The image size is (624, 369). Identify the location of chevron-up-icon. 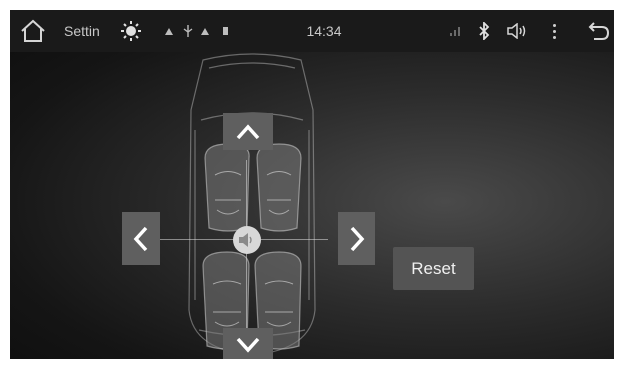
(248, 131).